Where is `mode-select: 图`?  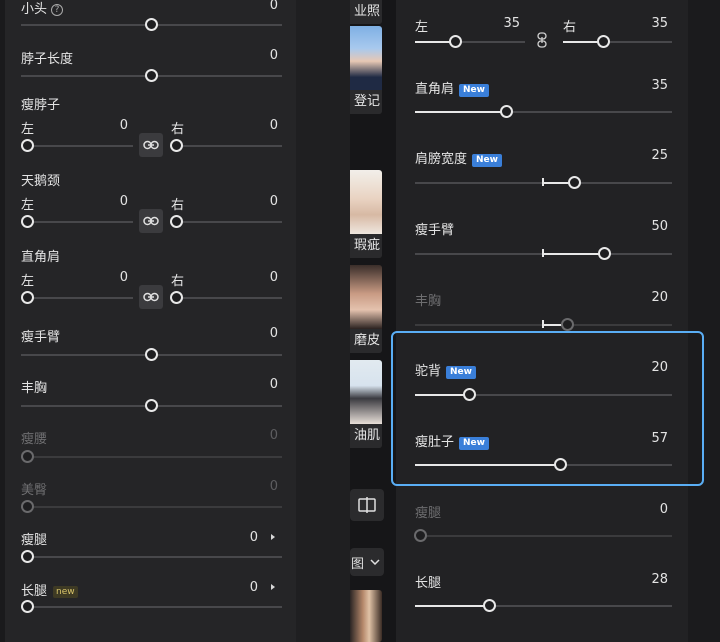 mode-select: 图 is located at coordinates (367, 562).